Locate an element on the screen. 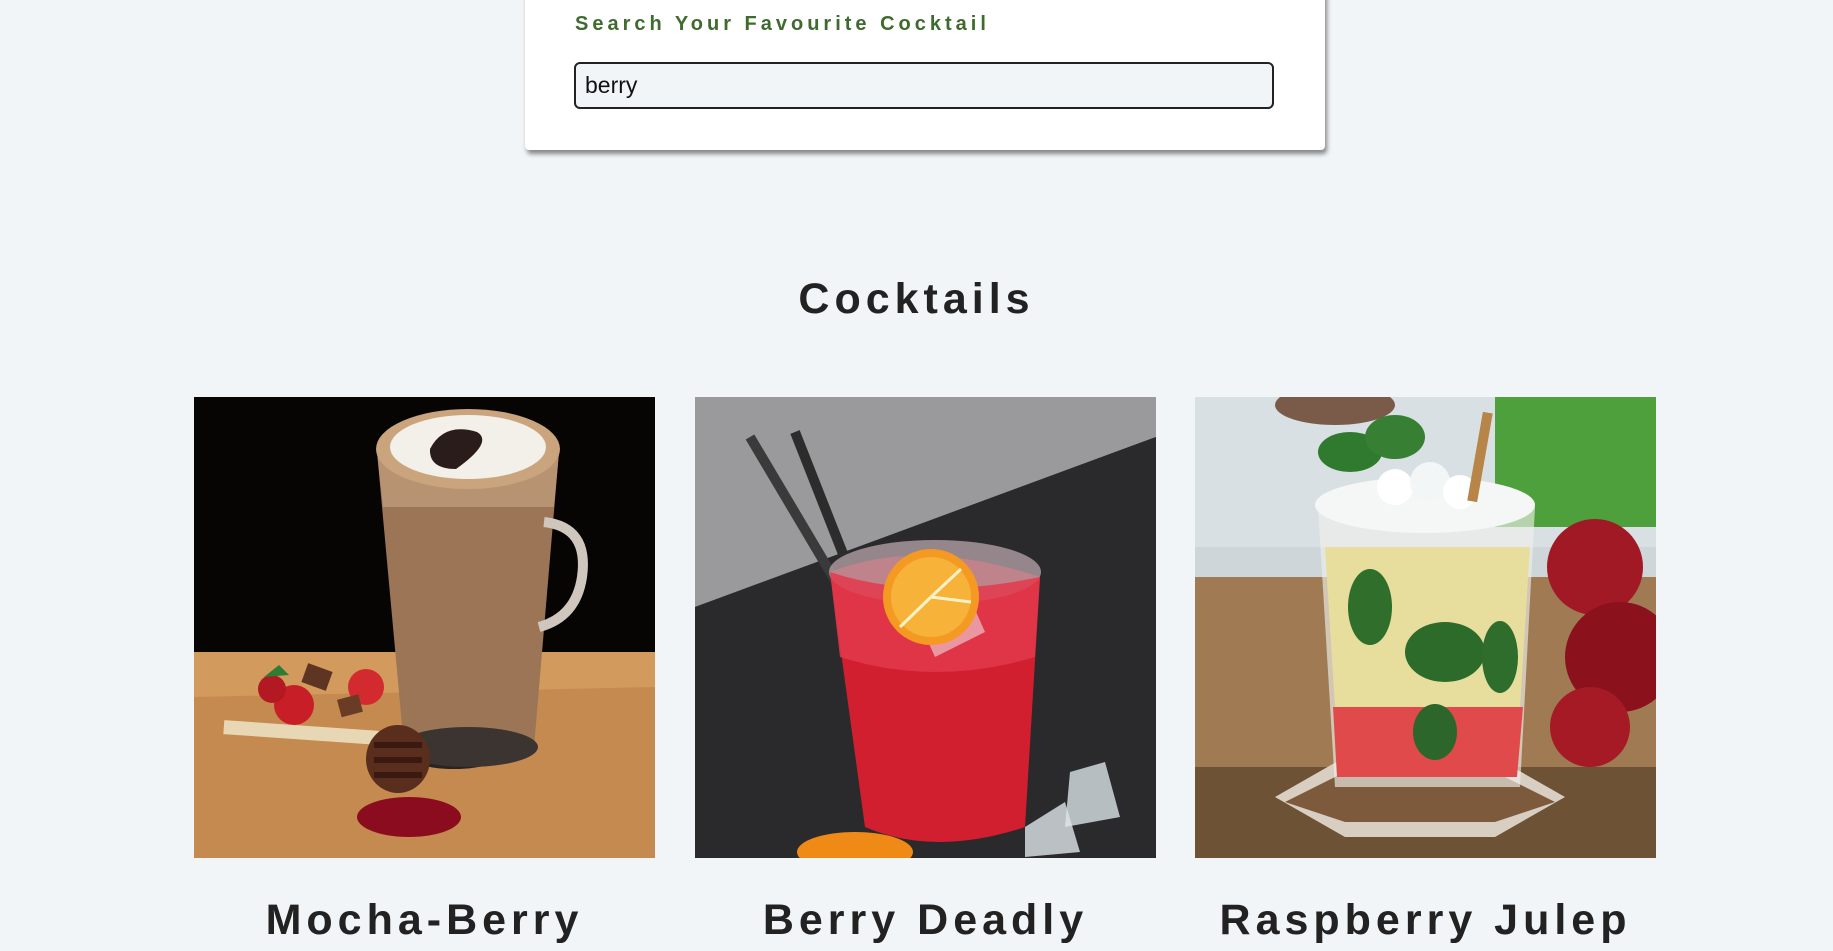  cocktail-name: Raspberry Julep is located at coordinates (1425, 920).